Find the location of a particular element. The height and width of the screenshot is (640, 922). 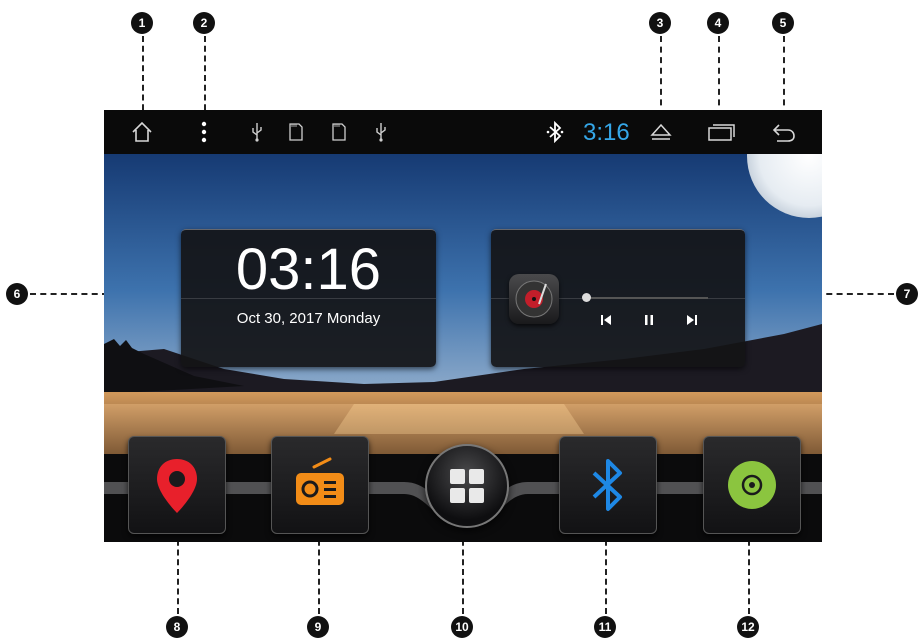

status-clock: 3:16 is located at coordinates (606, 132).